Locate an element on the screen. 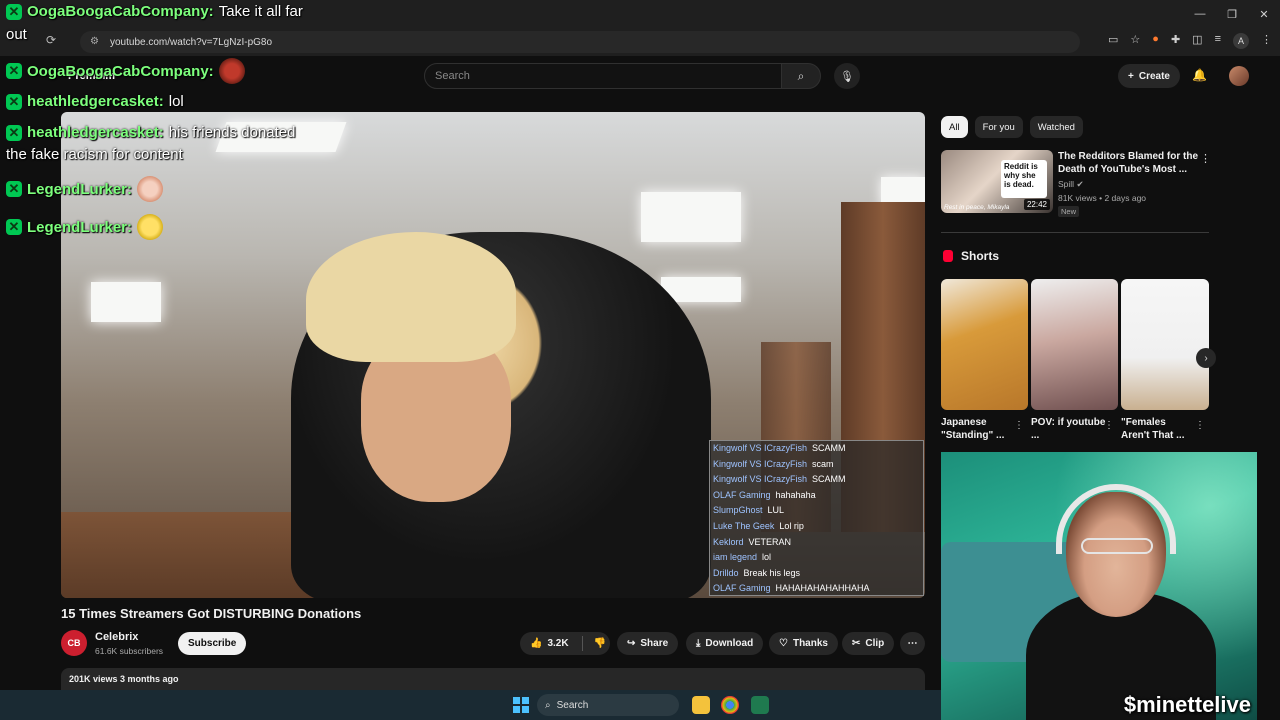  premium-logo: Premium is located at coordinates (91, 76).